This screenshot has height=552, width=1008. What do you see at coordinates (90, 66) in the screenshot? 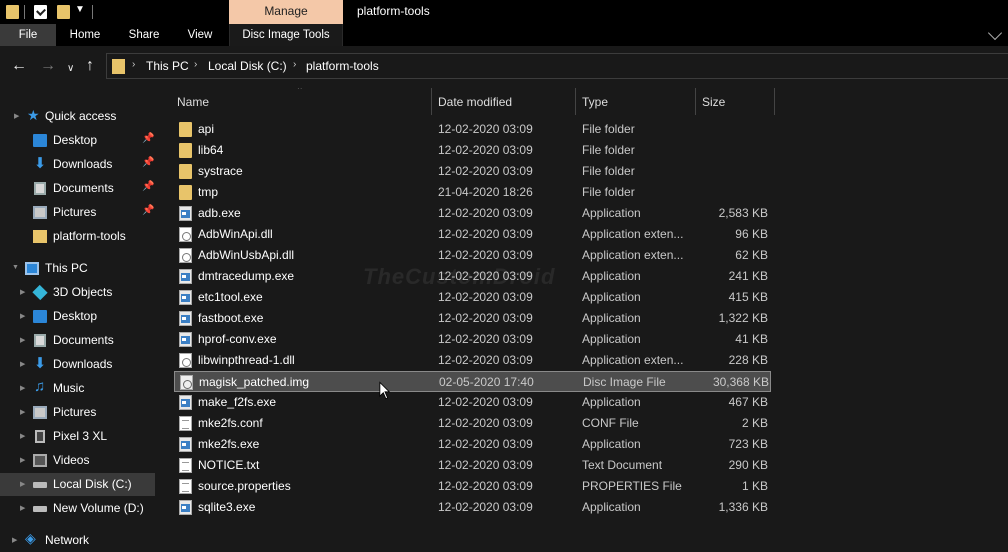
I see `up-arrow-icon: ↑` at bounding box center [90, 66].